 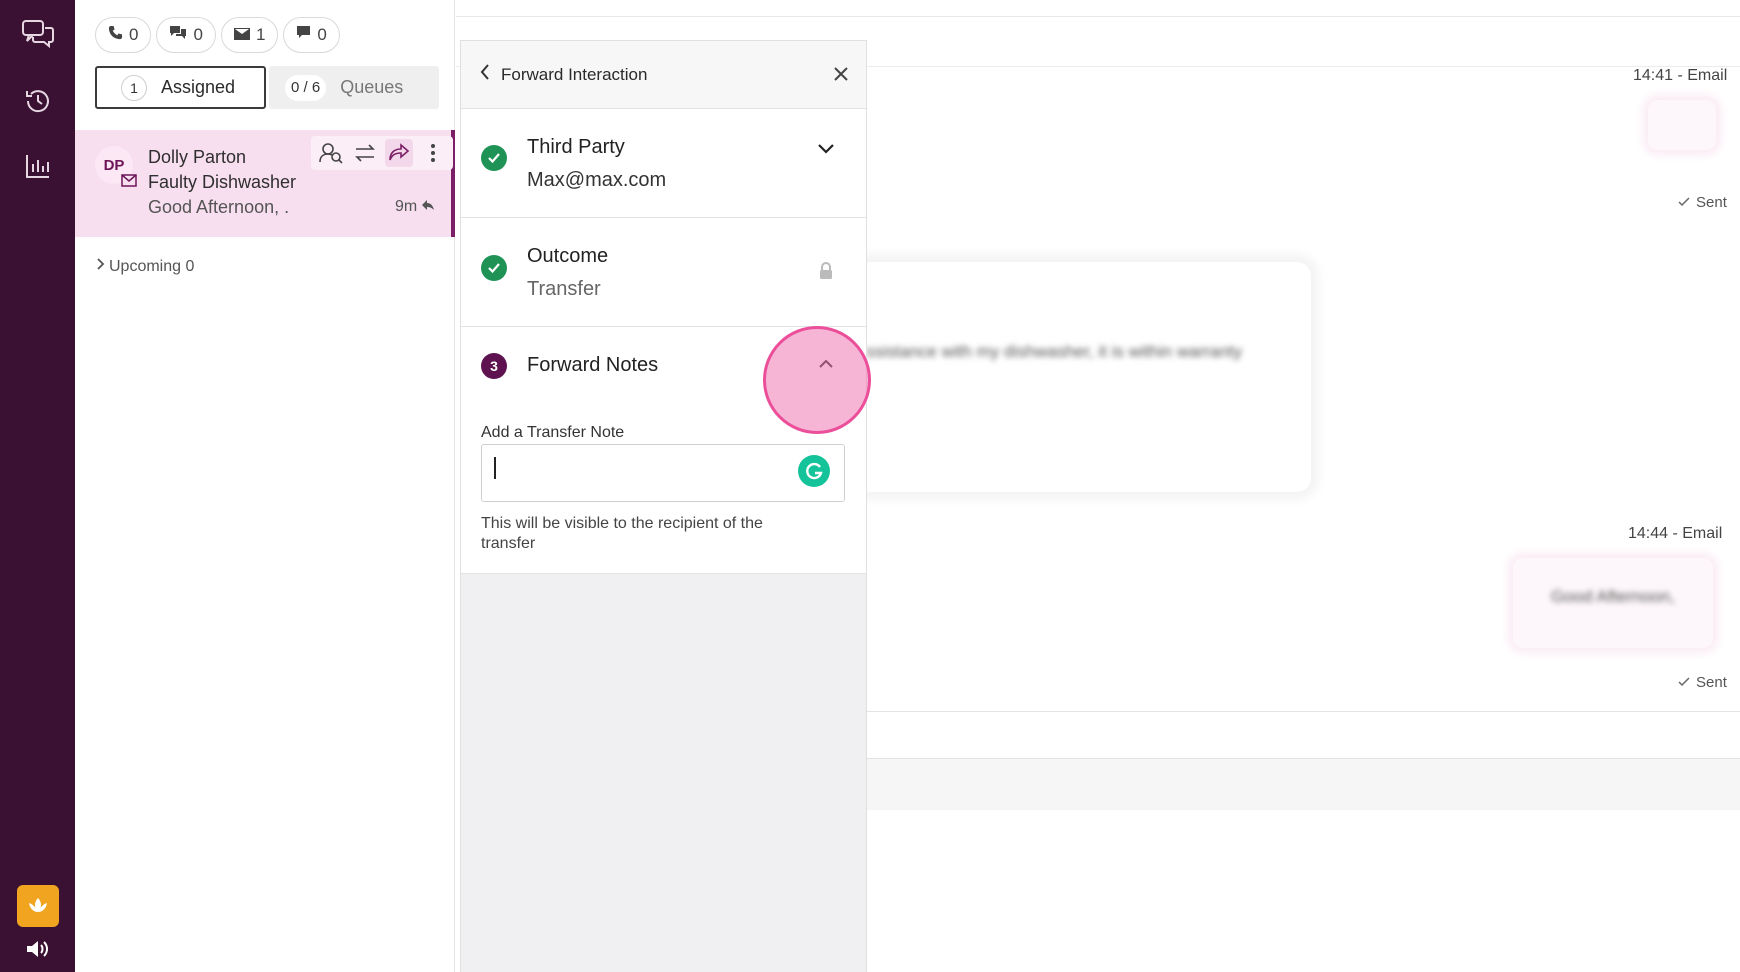 What do you see at coordinates (406, 206) in the screenshot?
I see `age-label: 9m` at bounding box center [406, 206].